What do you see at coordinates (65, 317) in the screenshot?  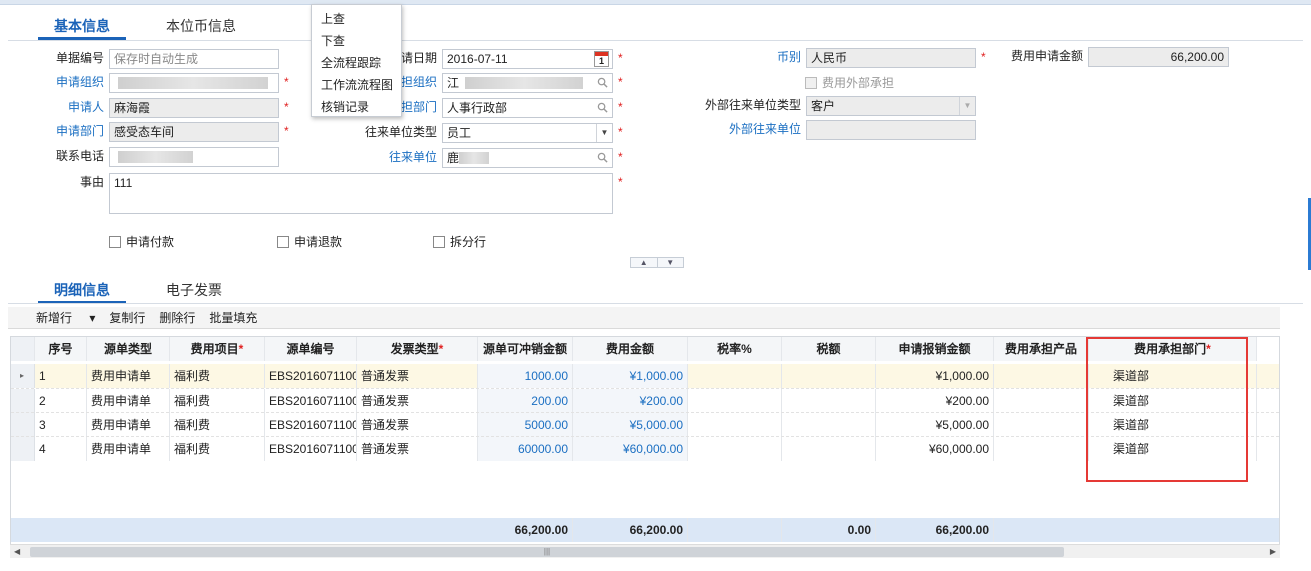 I see `add-row-button: 新增行 ▾` at bounding box center [65, 317].